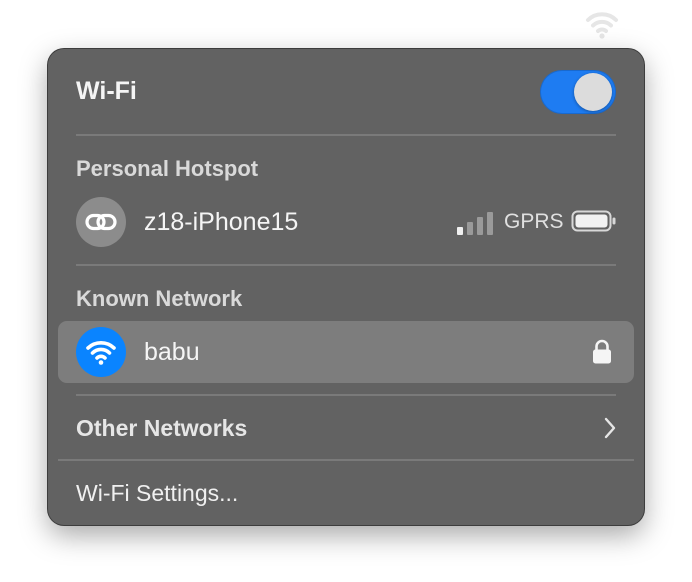 This screenshot has height=582, width=692. I want to click on signal-bars-icon, so click(476, 223).